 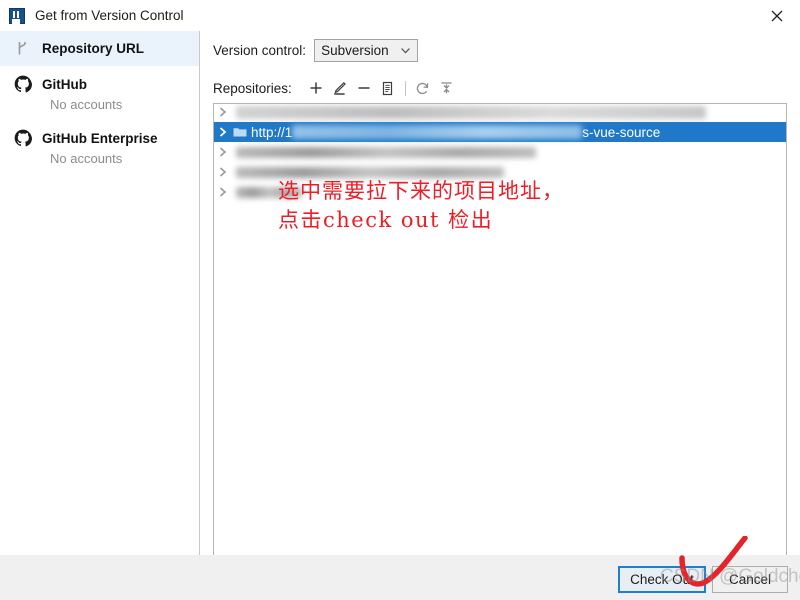 I want to click on close-icon, so click(x=777, y=15).